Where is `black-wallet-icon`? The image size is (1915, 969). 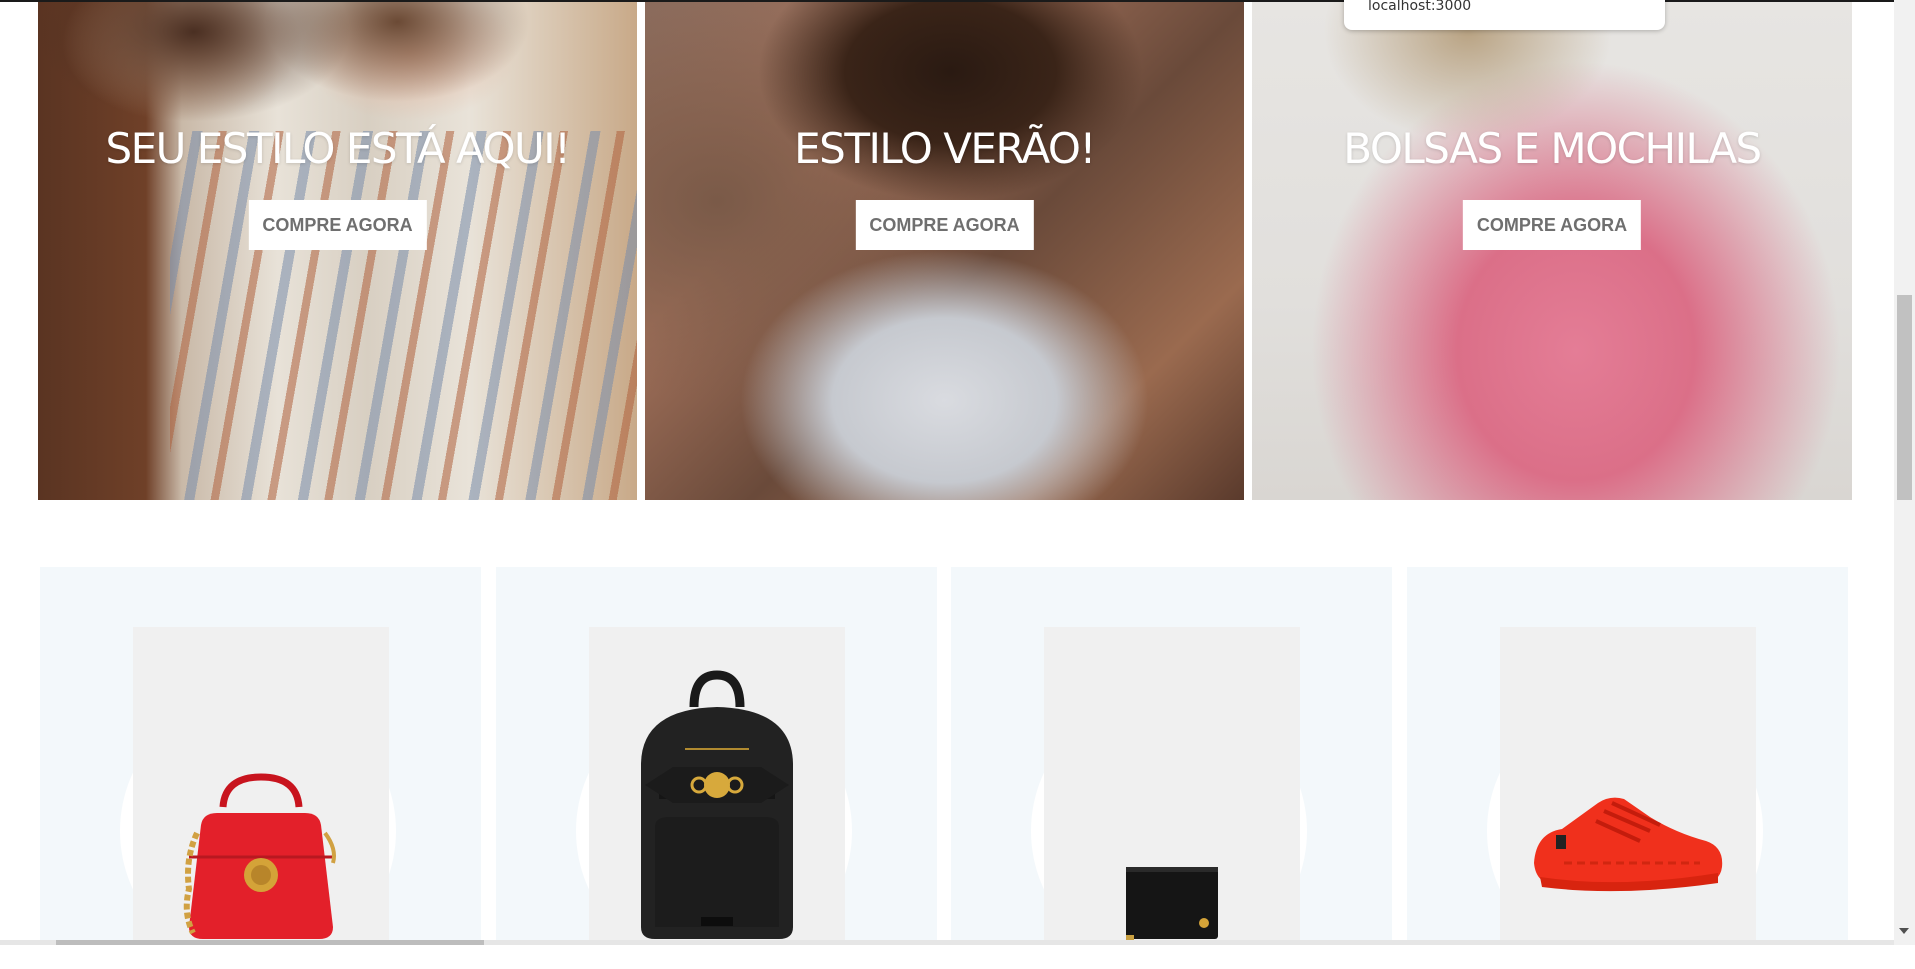
black-wallet-icon is located at coordinates (1172, 904).